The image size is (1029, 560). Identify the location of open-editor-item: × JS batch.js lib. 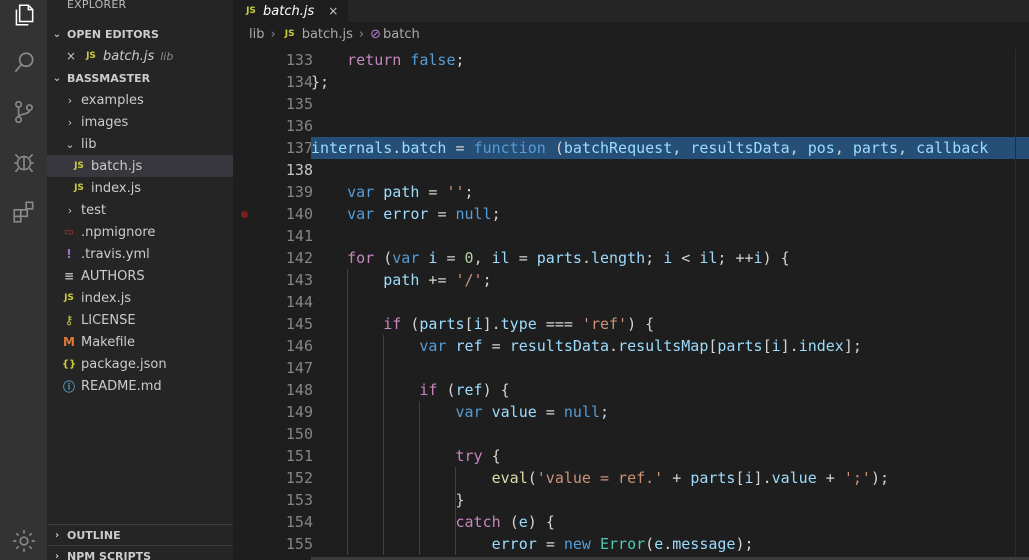
(140, 56).